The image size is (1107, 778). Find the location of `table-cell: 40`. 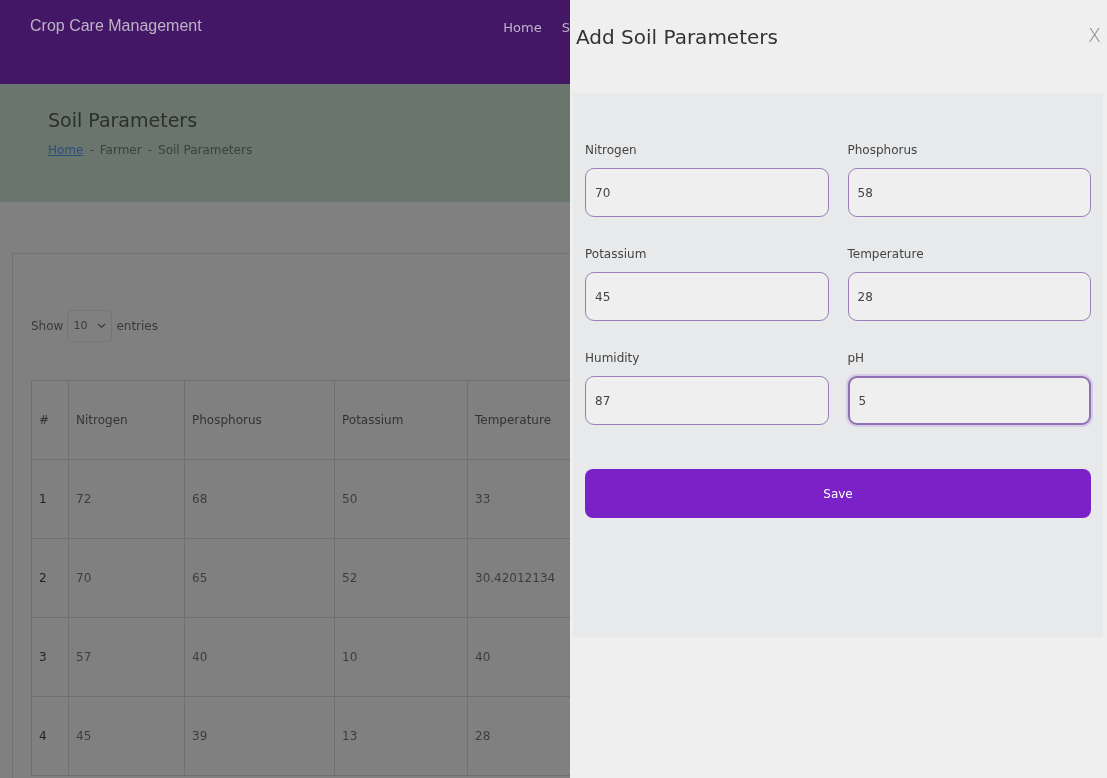

table-cell: 40 is located at coordinates (259, 657).